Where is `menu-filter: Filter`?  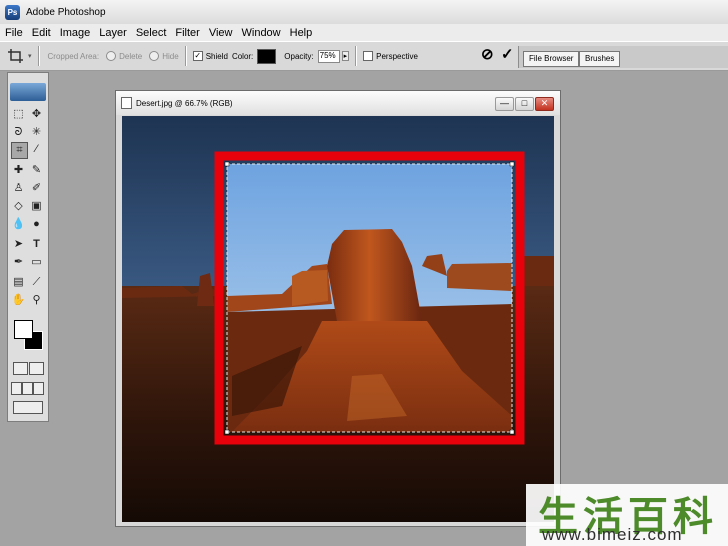 menu-filter: Filter is located at coordinates (187, 33).